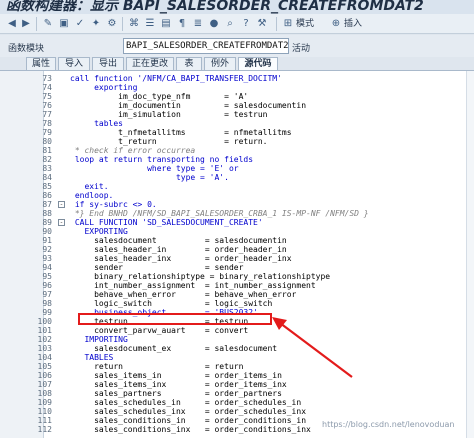 Image resolution: width=474 pixels, height=438 pixels. What do you see at coordinates (262, 24) in the screenshot?
I see `settings-icon: ⚒` at bounding box center [262, 24].